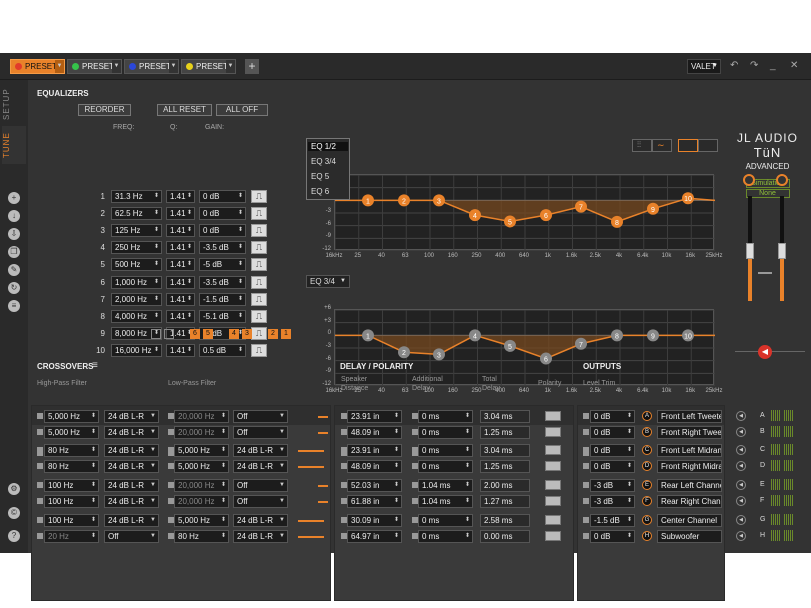 The width and height of the screenshot is (811, 608). What do you see at coordinates (222, 282) in the screenshot?
I see `gain-field: -3.5 dB ⬍` at bounding box center [222, 282].